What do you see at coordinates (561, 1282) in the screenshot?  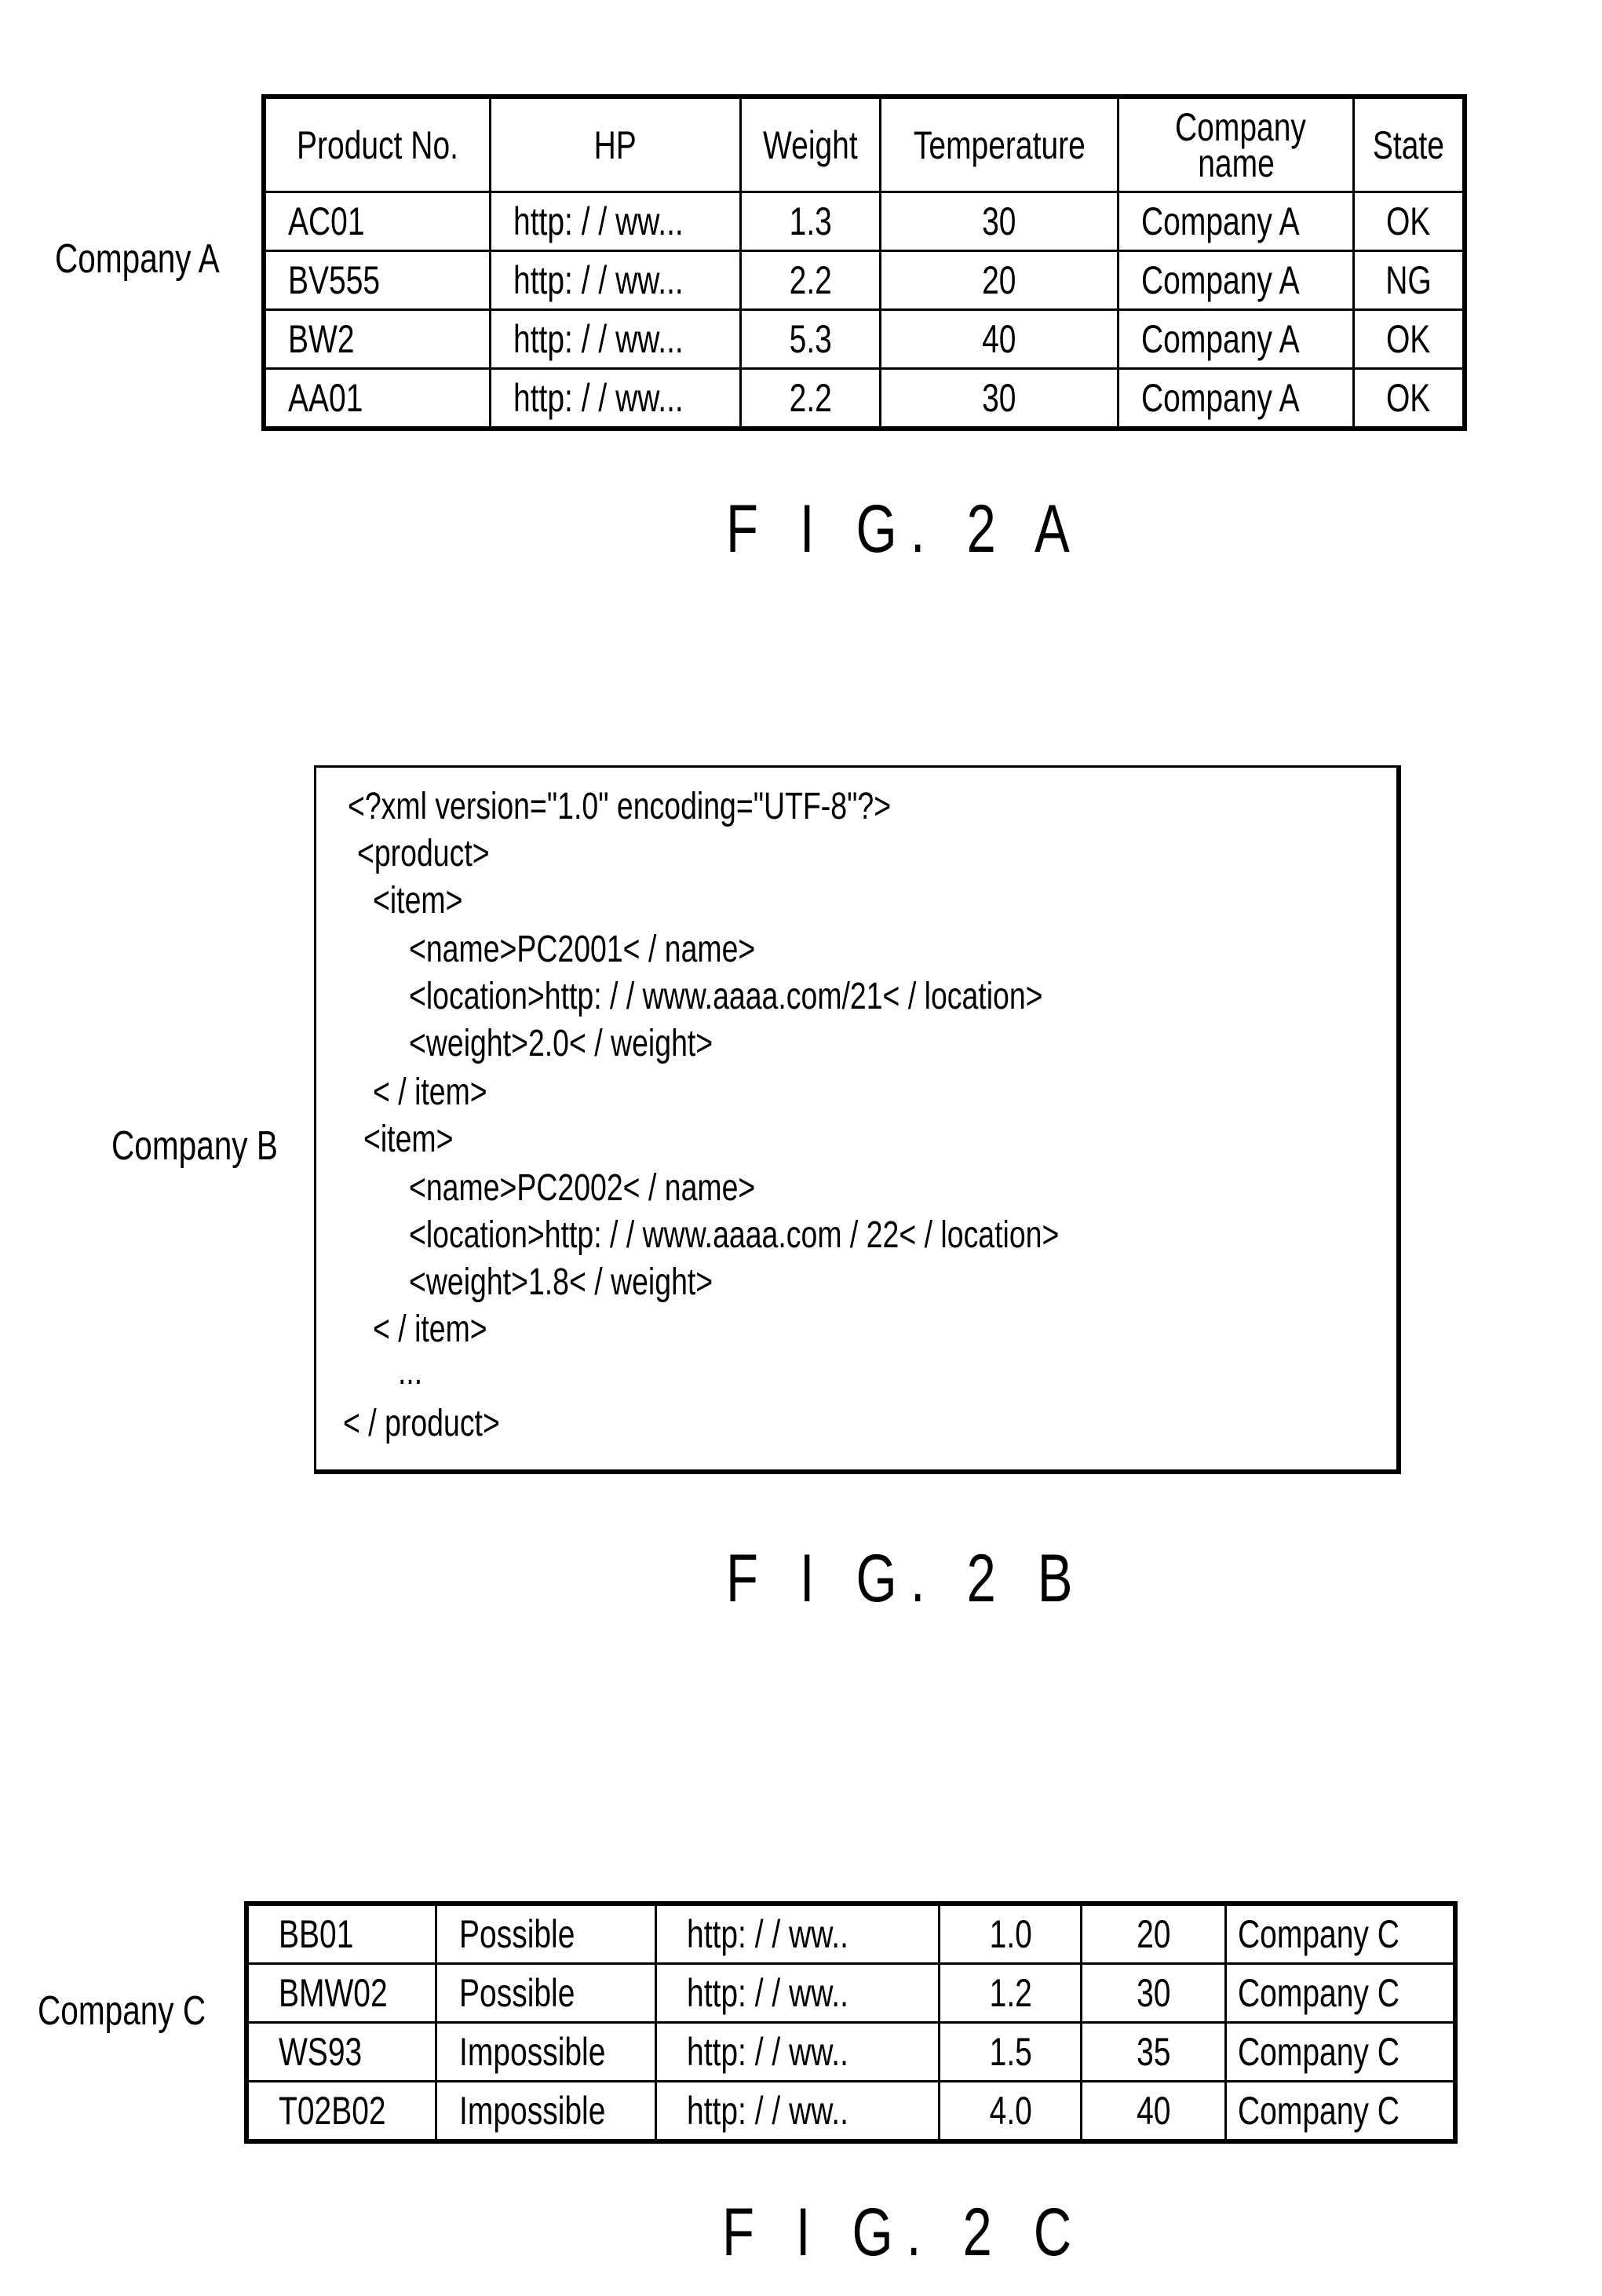 I see `xml-line: <weight>1.8< / weight>` at bounding box center [561, 1282].